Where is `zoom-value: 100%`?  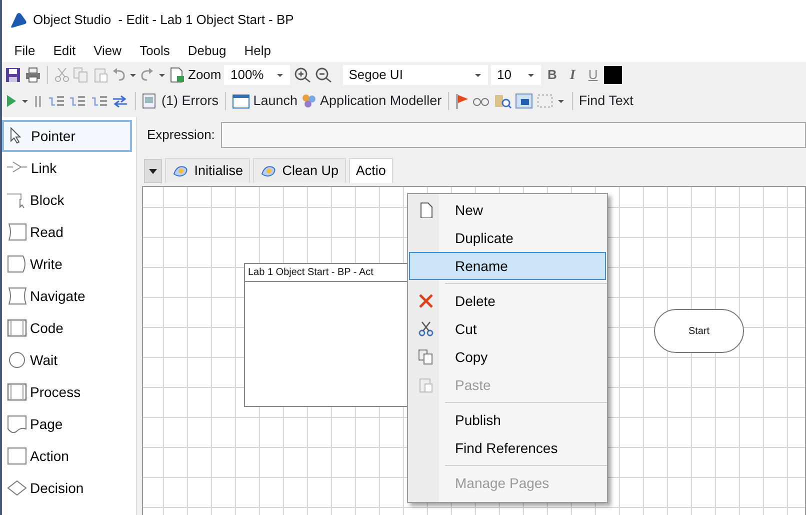 zoom-value: 100% is located at coordinates (247, 75).